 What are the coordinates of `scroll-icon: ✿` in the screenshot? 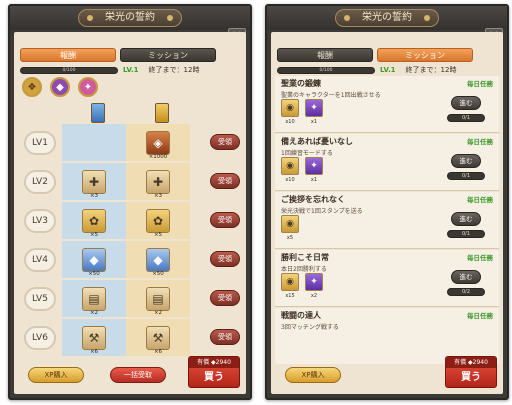 It's located at (94, 220).